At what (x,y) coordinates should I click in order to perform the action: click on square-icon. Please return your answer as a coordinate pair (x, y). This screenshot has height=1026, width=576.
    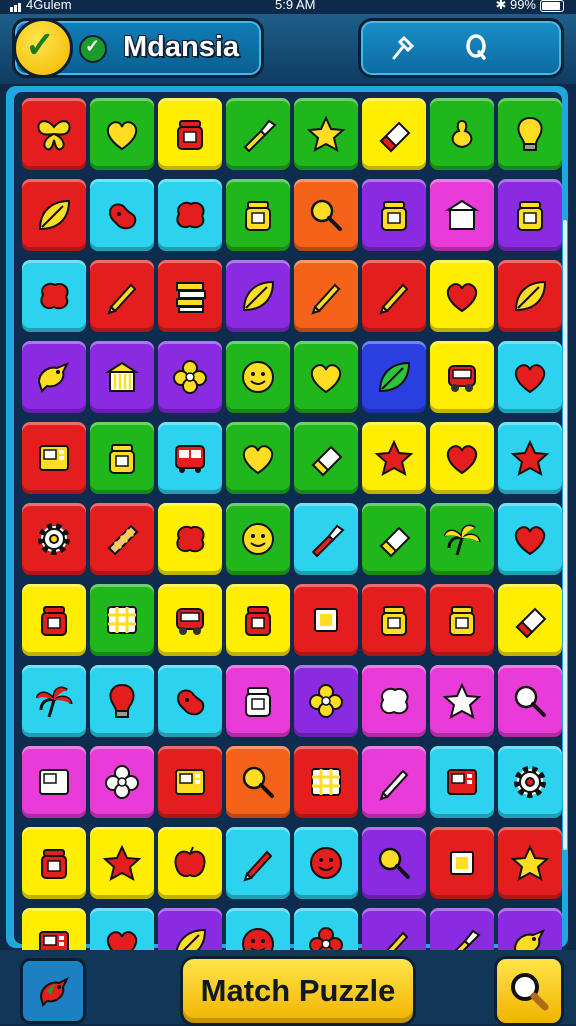
    Looking at the image, I should click on (326, 620).